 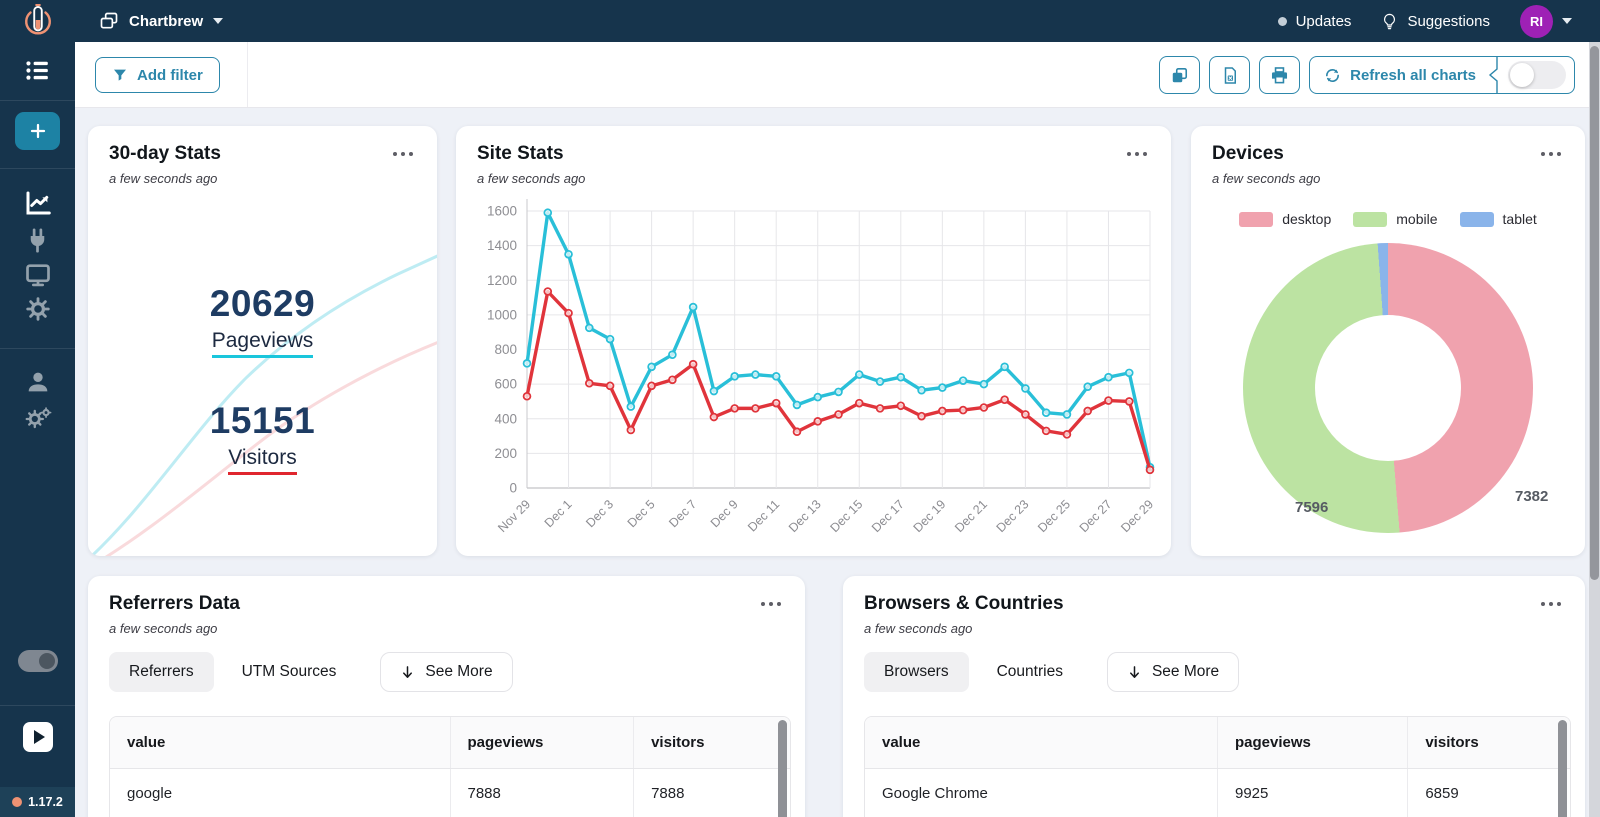 I want to click on updates-dot-icon, so click(x=1282, y=21).